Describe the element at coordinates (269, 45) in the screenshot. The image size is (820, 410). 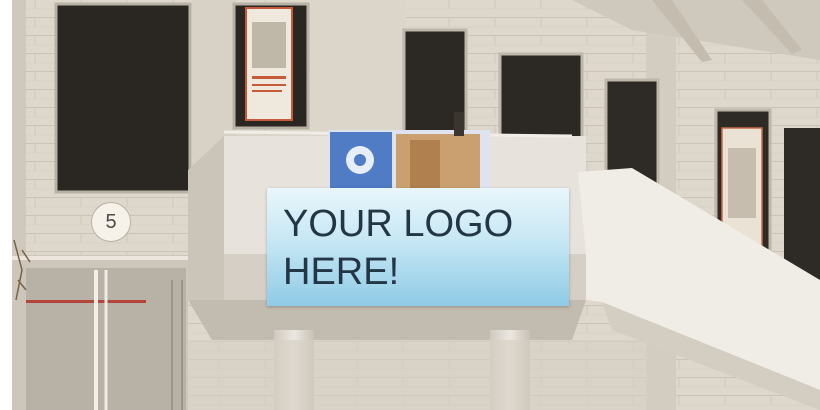
I see `banner-figure` at that location.